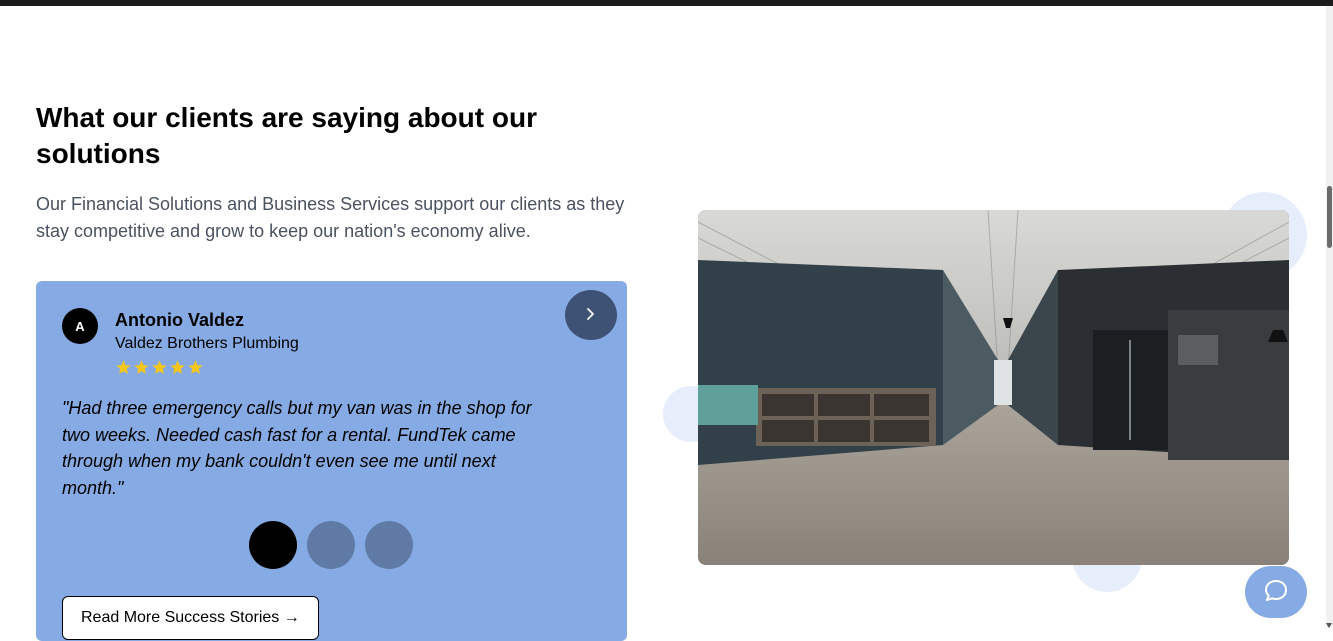 The width and height of the screenshot is (1333, 641). Describe the element at coordinates (180, 320) in the screenshot. I see `client-name: Antonio Valdez` at that location.